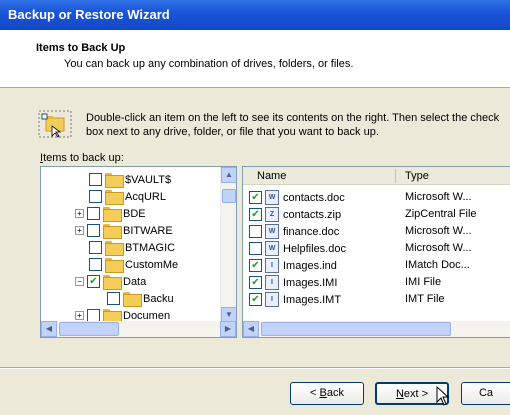 This screenshot has width=510, height=415. I want to click on tree-item: CustomMe, so click(133, 264).